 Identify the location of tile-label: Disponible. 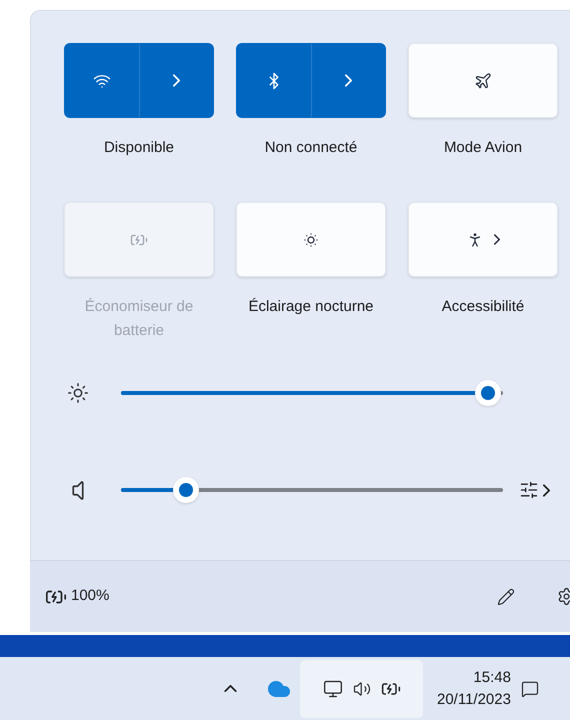
(139, 148).